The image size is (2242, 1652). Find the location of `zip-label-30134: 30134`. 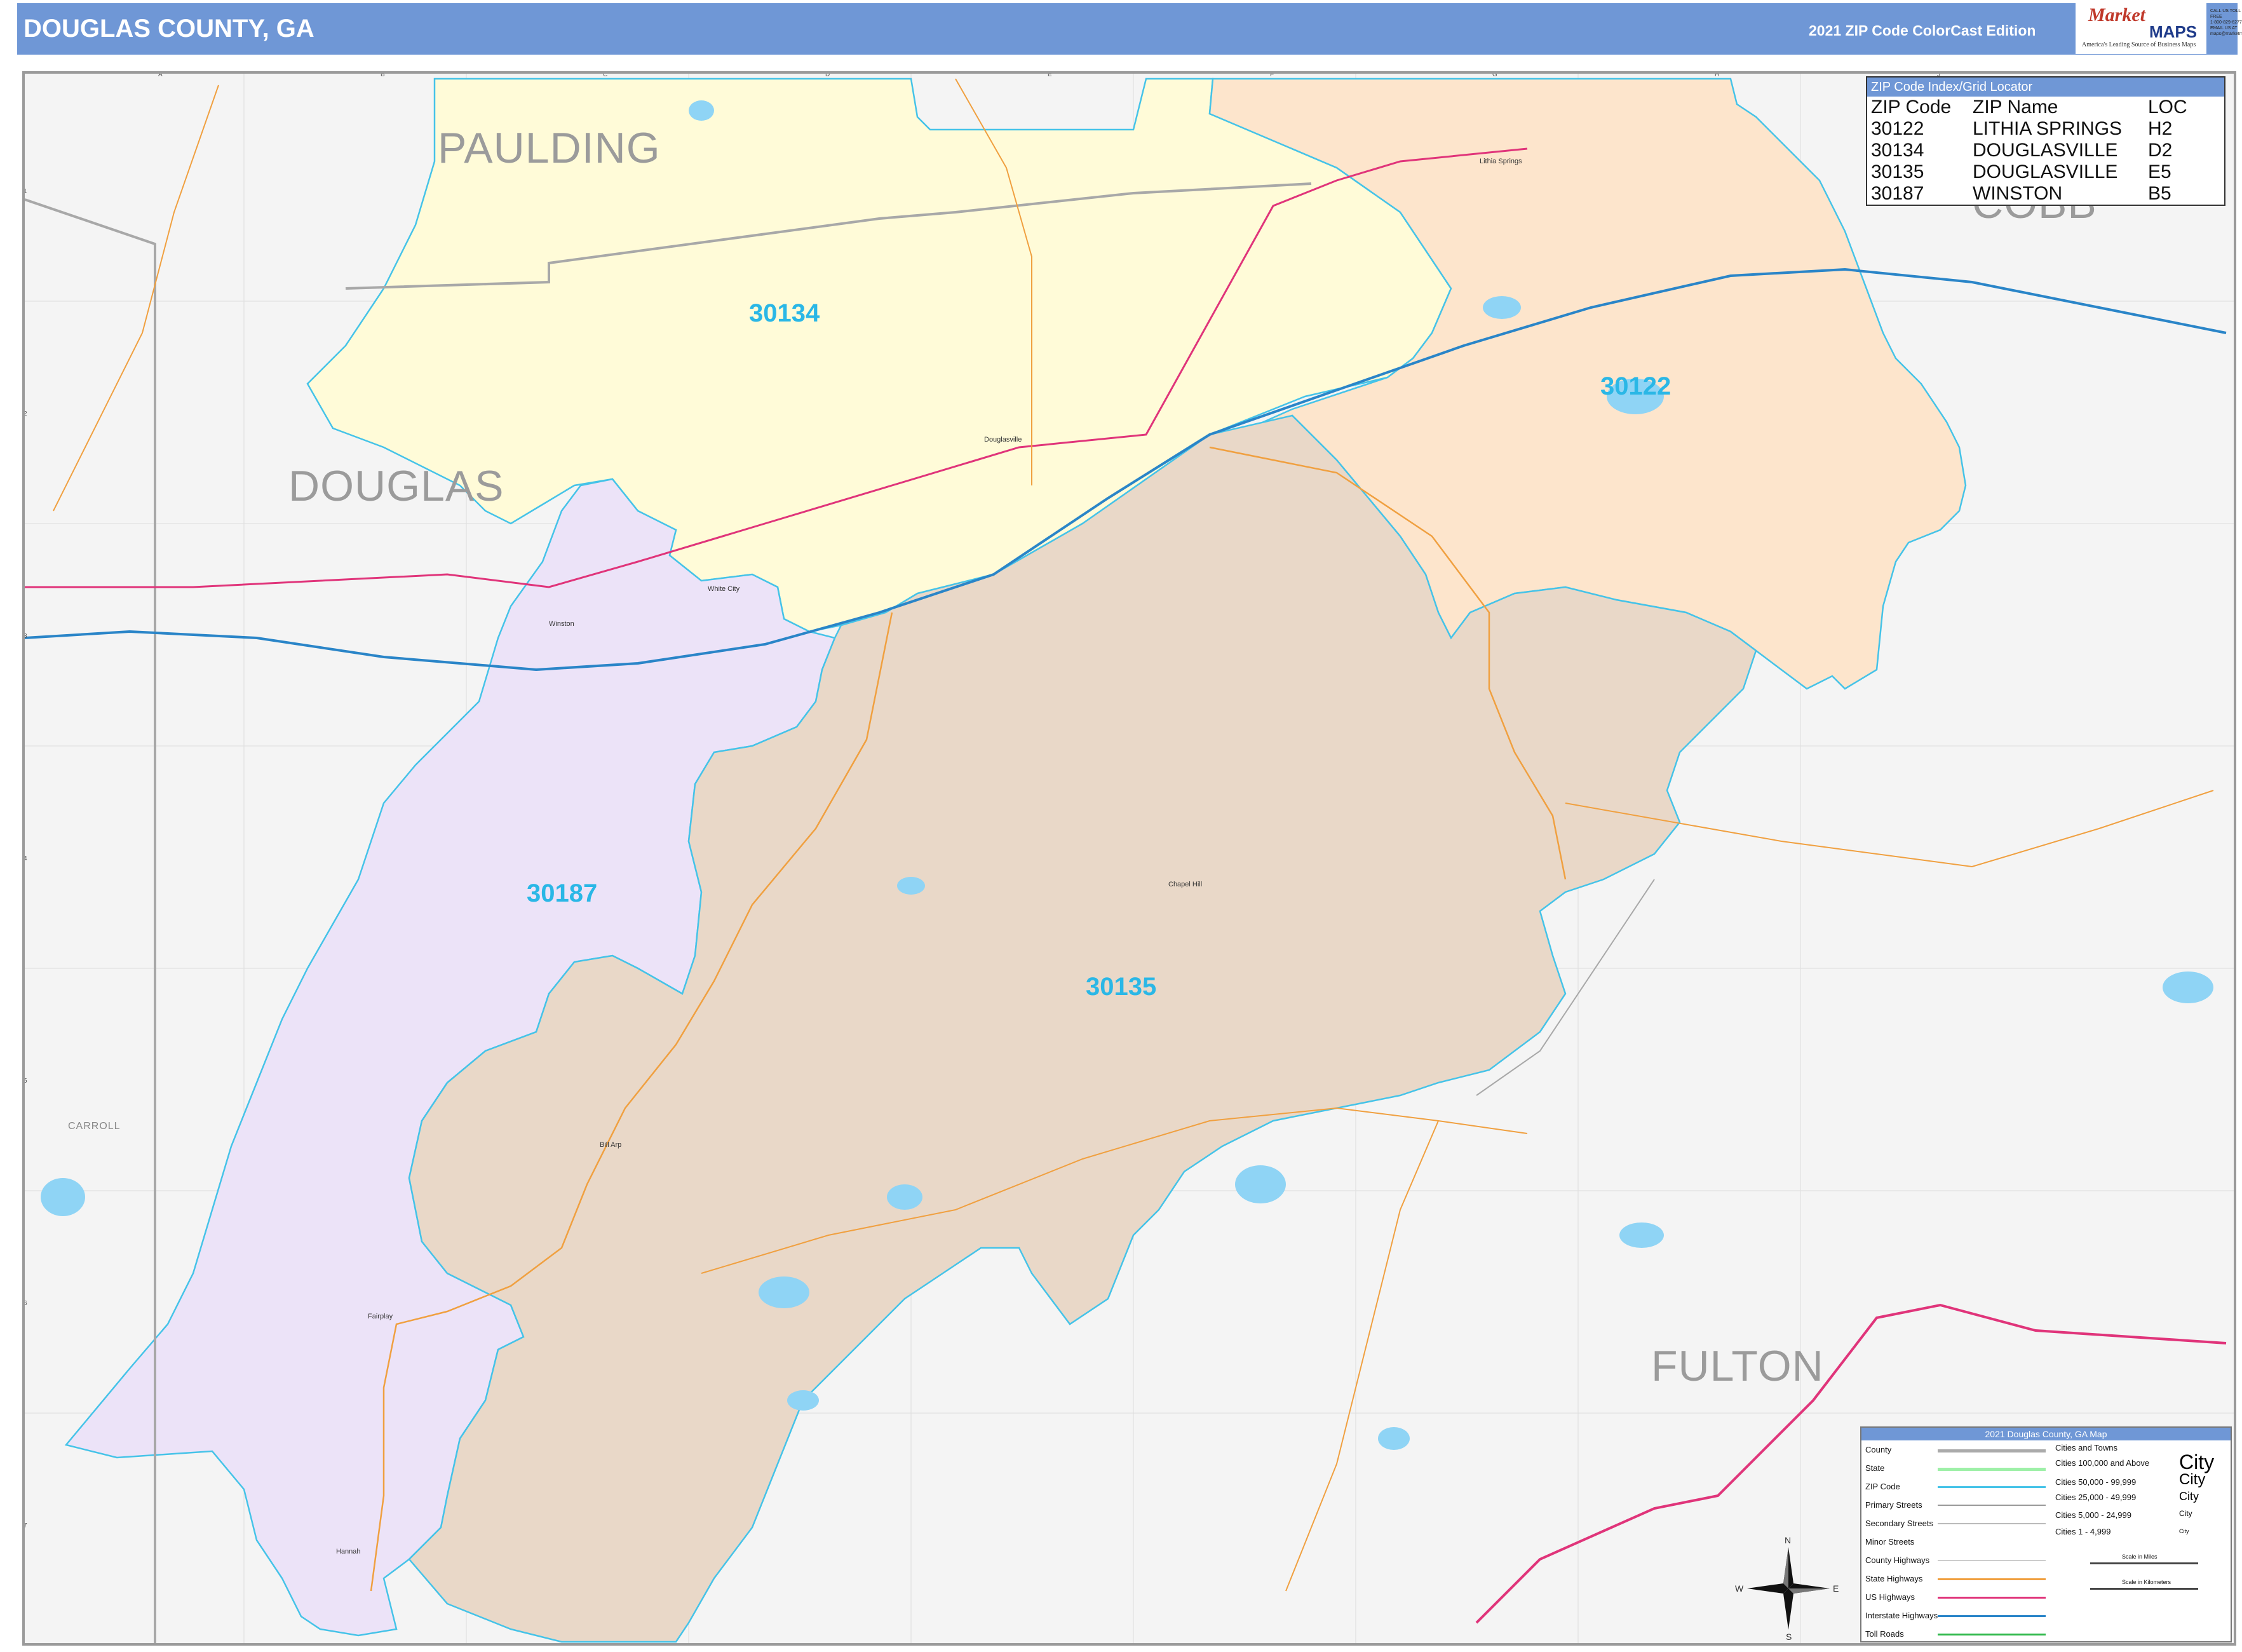

zip-label-30134: 30134 is located at coordinates (784, 313).